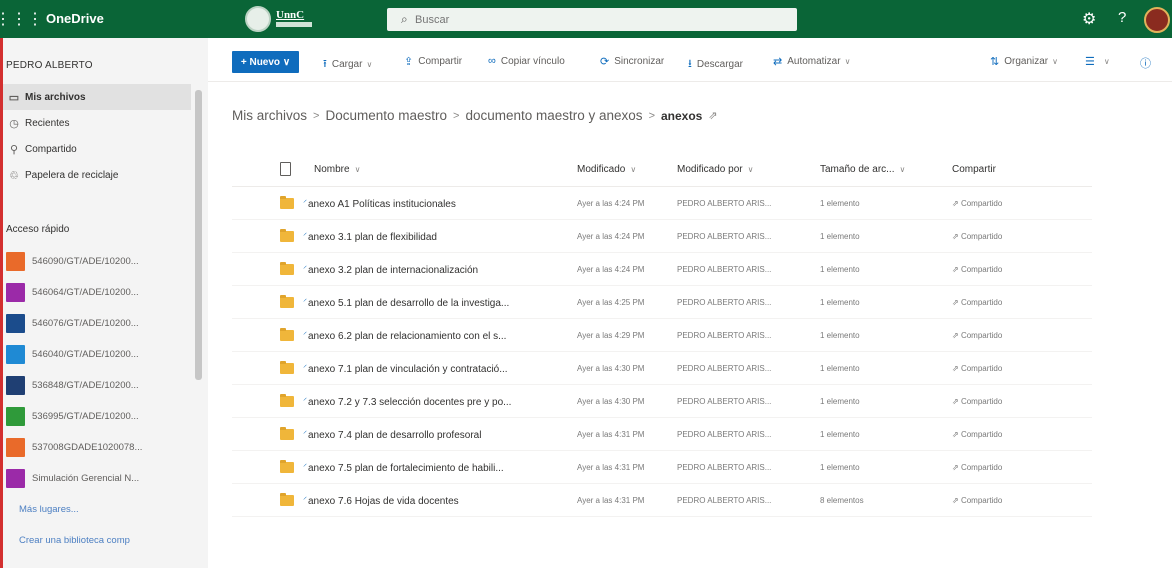 This screenshot has width=1172, height=568. What do you see at coordinates (97, 175) in the screenshot?
I see `nav-item-recycle-bin: ♲ Papelera de reciclaje` at bounding box center [97, 175].